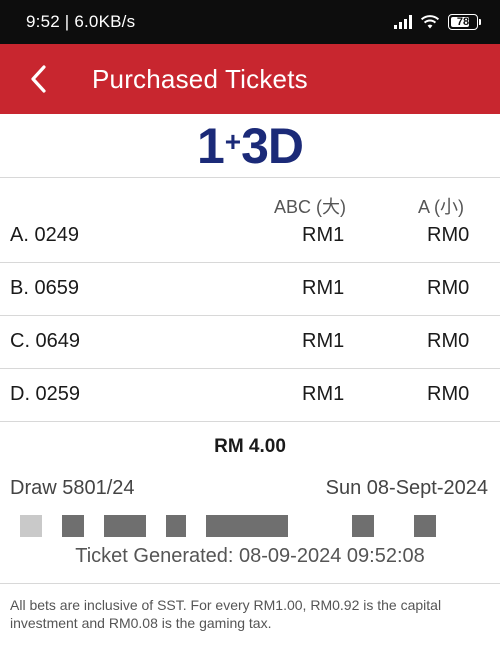  Describe the element at coordinates (45, 341) in the screenshot. I see `ticket-number: C. 0649` at that location.